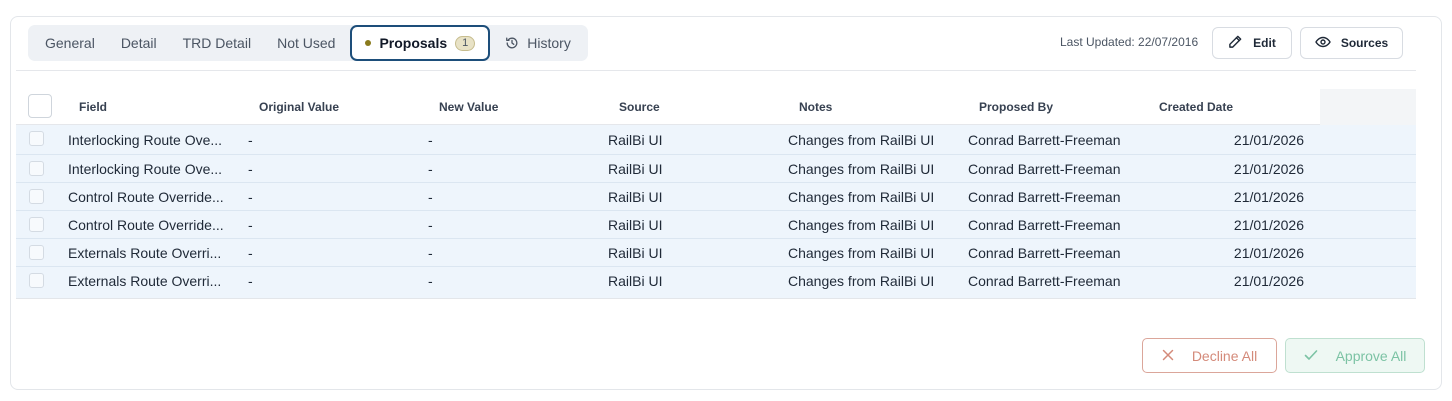 The image size is (1452, 401). I want to click on header-filler, so click(1368, 107).